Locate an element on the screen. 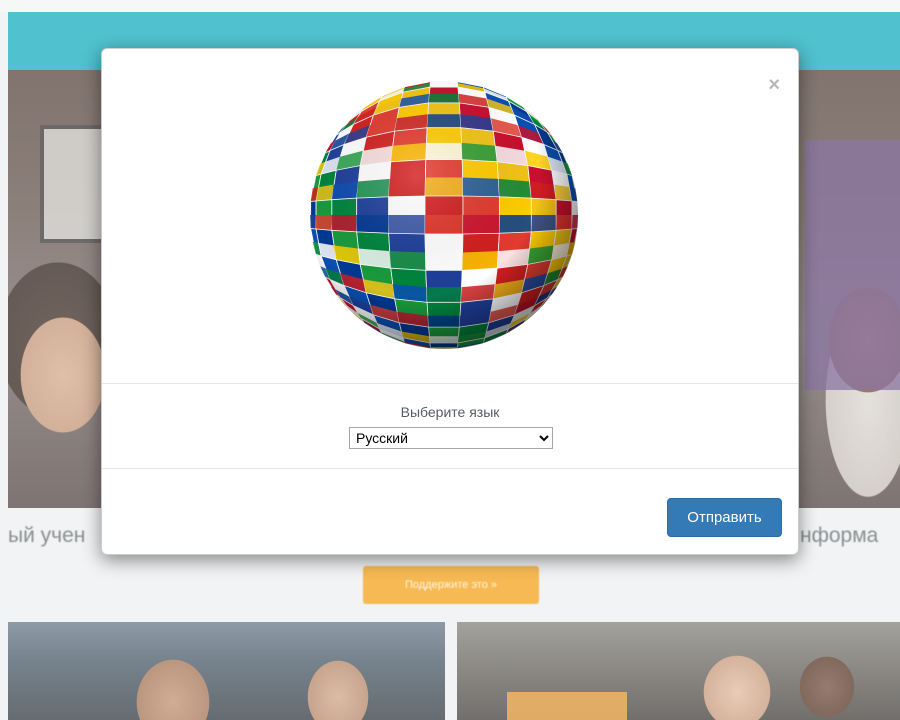  language-select: Русский is located at coordinates (451, 438).